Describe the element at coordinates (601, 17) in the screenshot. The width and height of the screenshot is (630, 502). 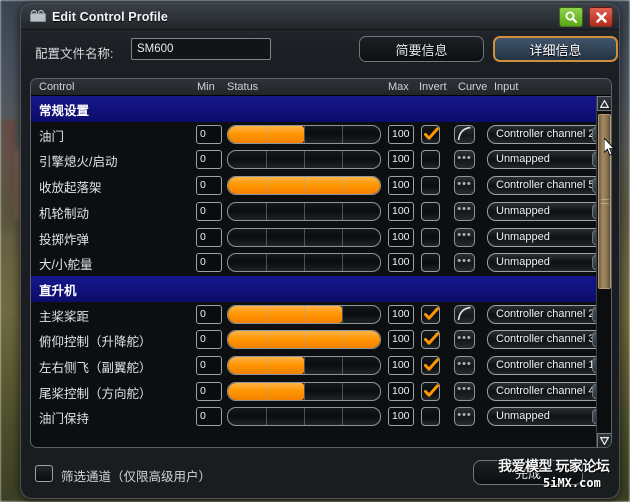
I see `close-icon` at that location.